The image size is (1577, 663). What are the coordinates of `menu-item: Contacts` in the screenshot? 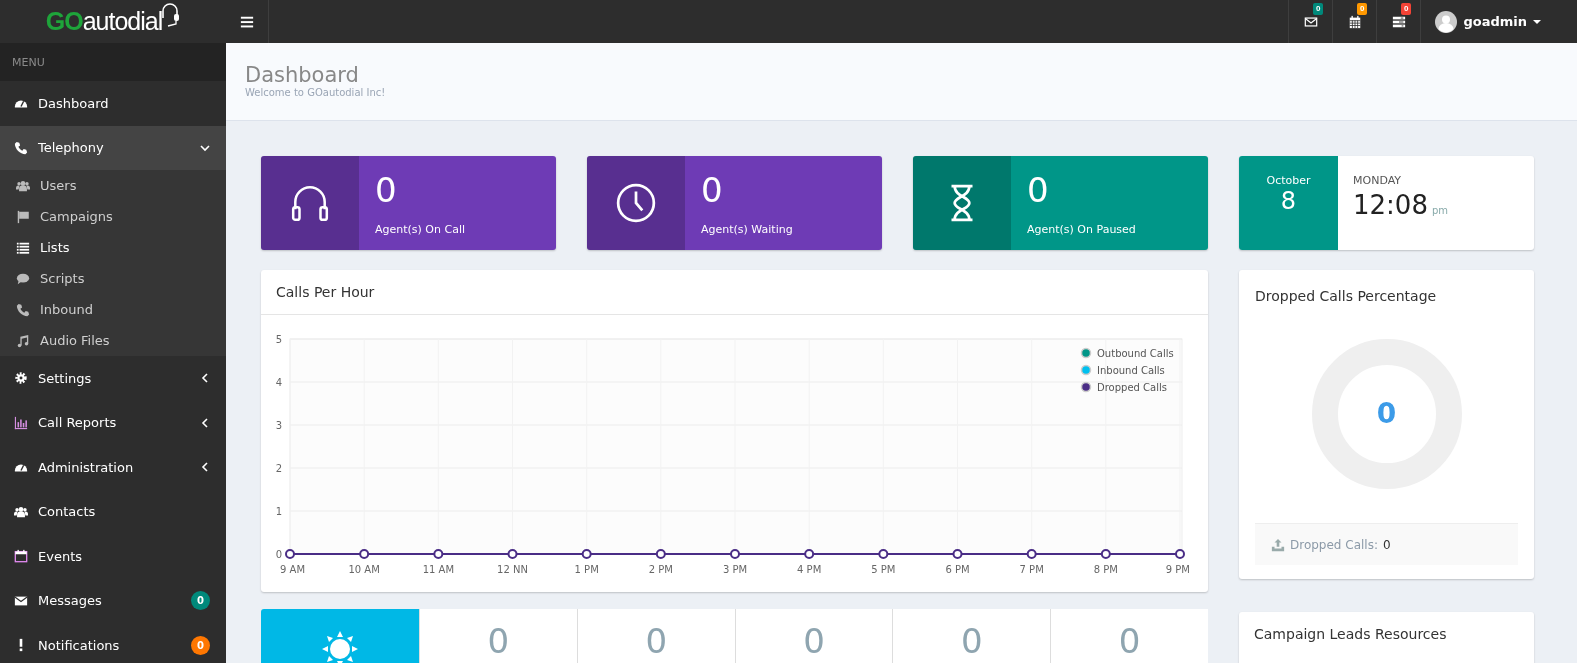 It's located at (113, 511).